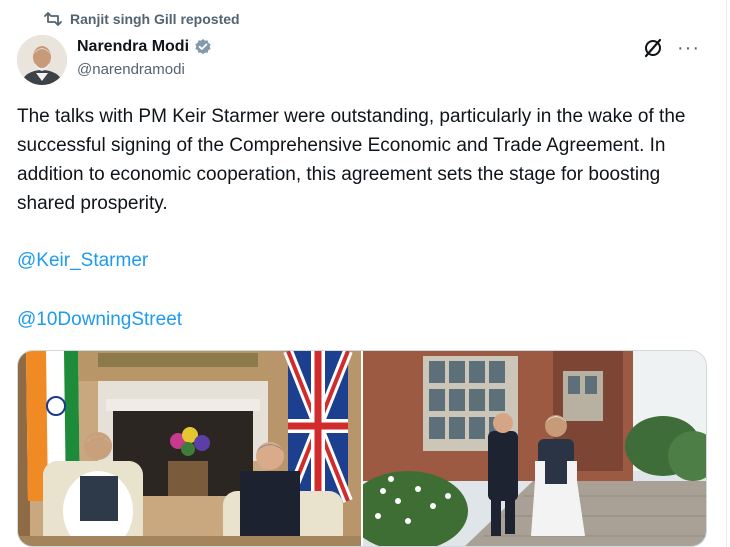 This screenshot has width=730, height=547. I want to click on author-name: Narendra Modi, so click(133, 47).